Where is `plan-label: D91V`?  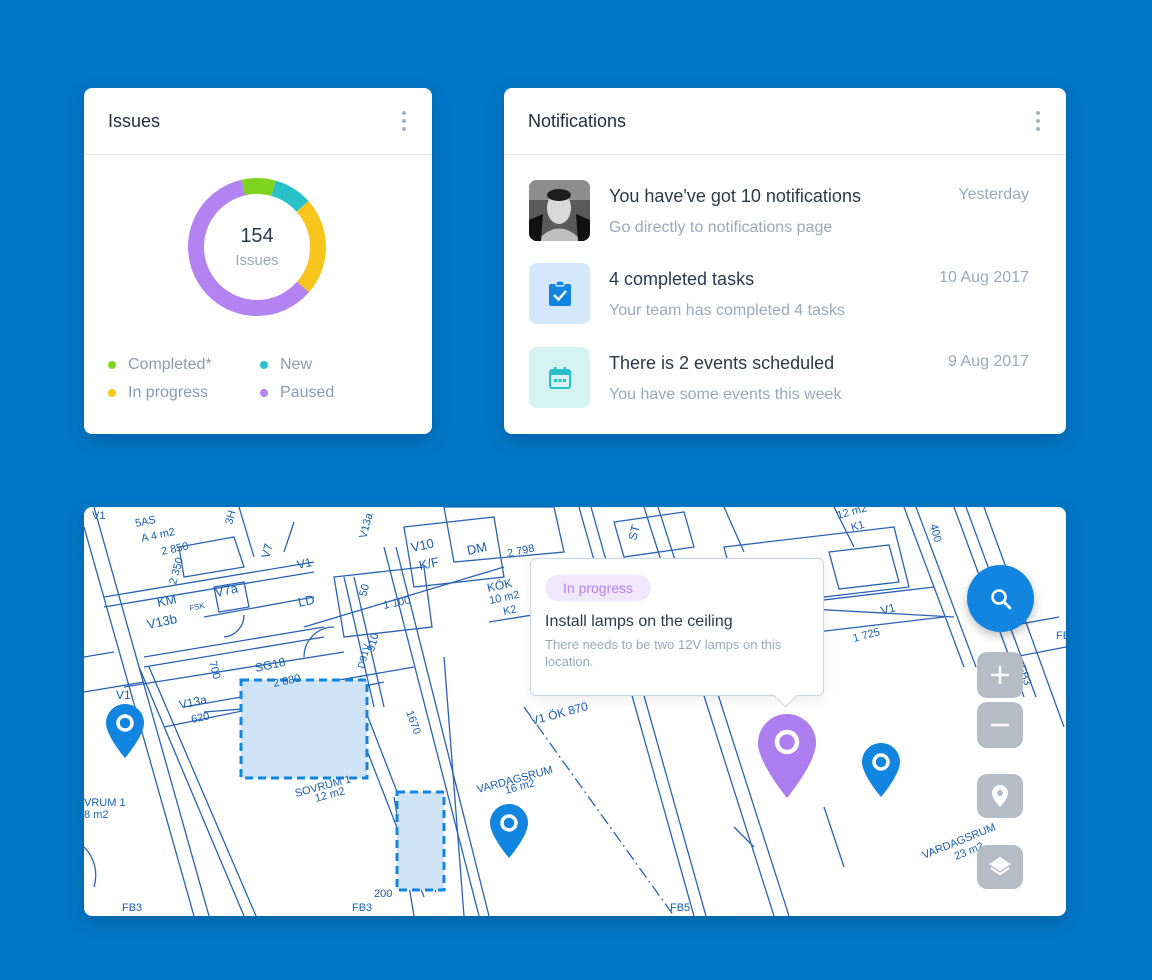
plan-label: D91V is located at coordinates (364, 655).